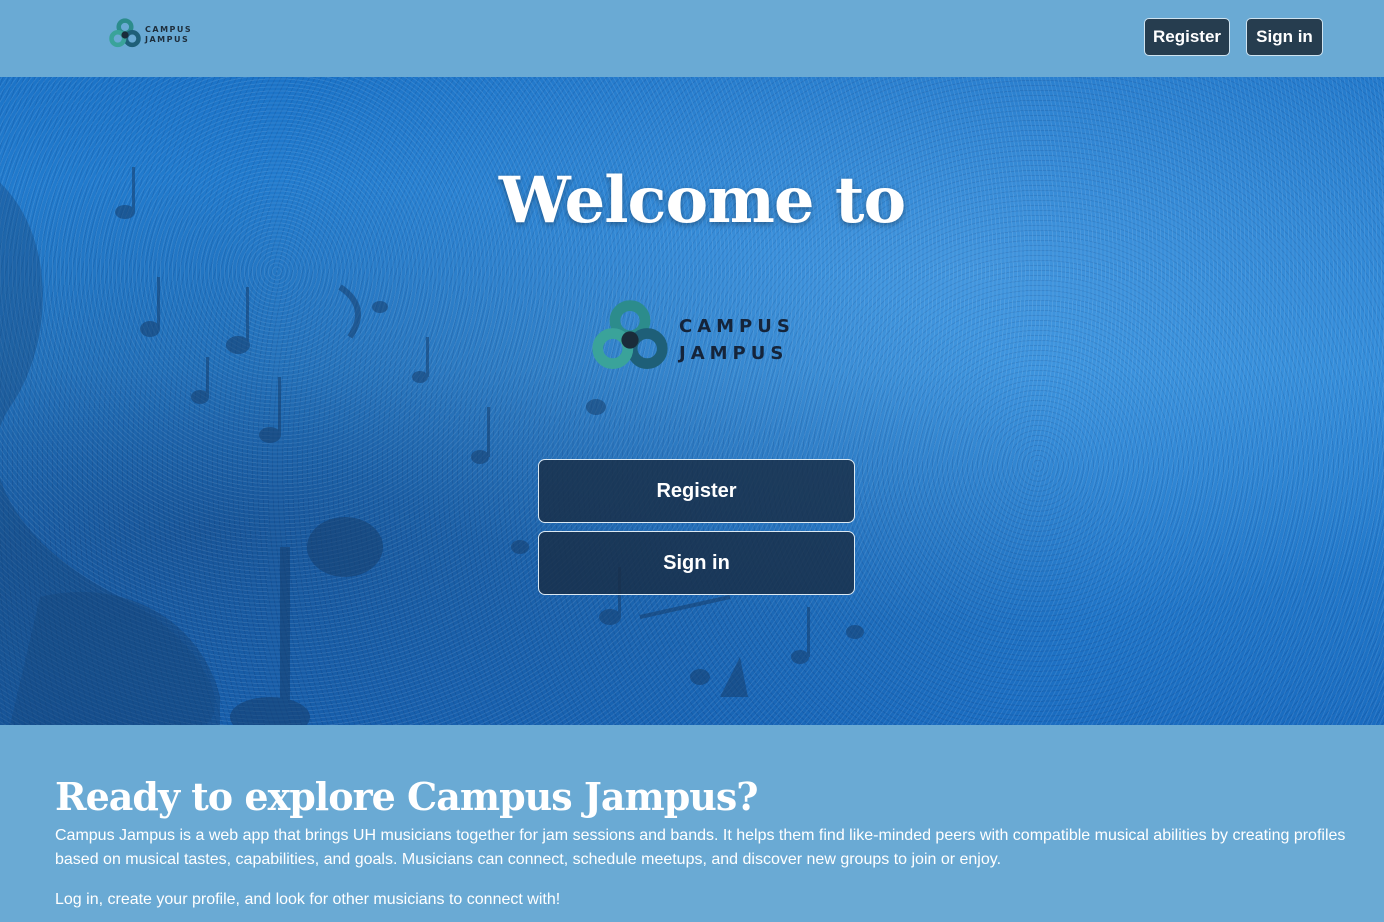 This screenshot has width=1384, height=922. What do you see at coordinates (696, 563) in the screenshot?
I see `hero-signin-button: Sign in` at bounding box center [696, 563].